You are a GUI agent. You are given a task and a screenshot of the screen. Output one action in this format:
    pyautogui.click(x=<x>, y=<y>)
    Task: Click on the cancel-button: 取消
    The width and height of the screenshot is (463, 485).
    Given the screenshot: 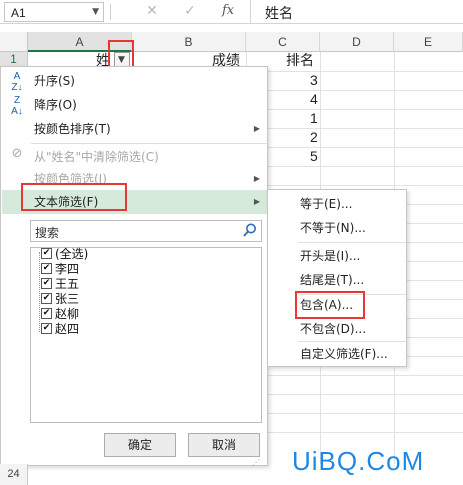 What is the action you would take?
    pyautogui.click(x=224, y=445)
    